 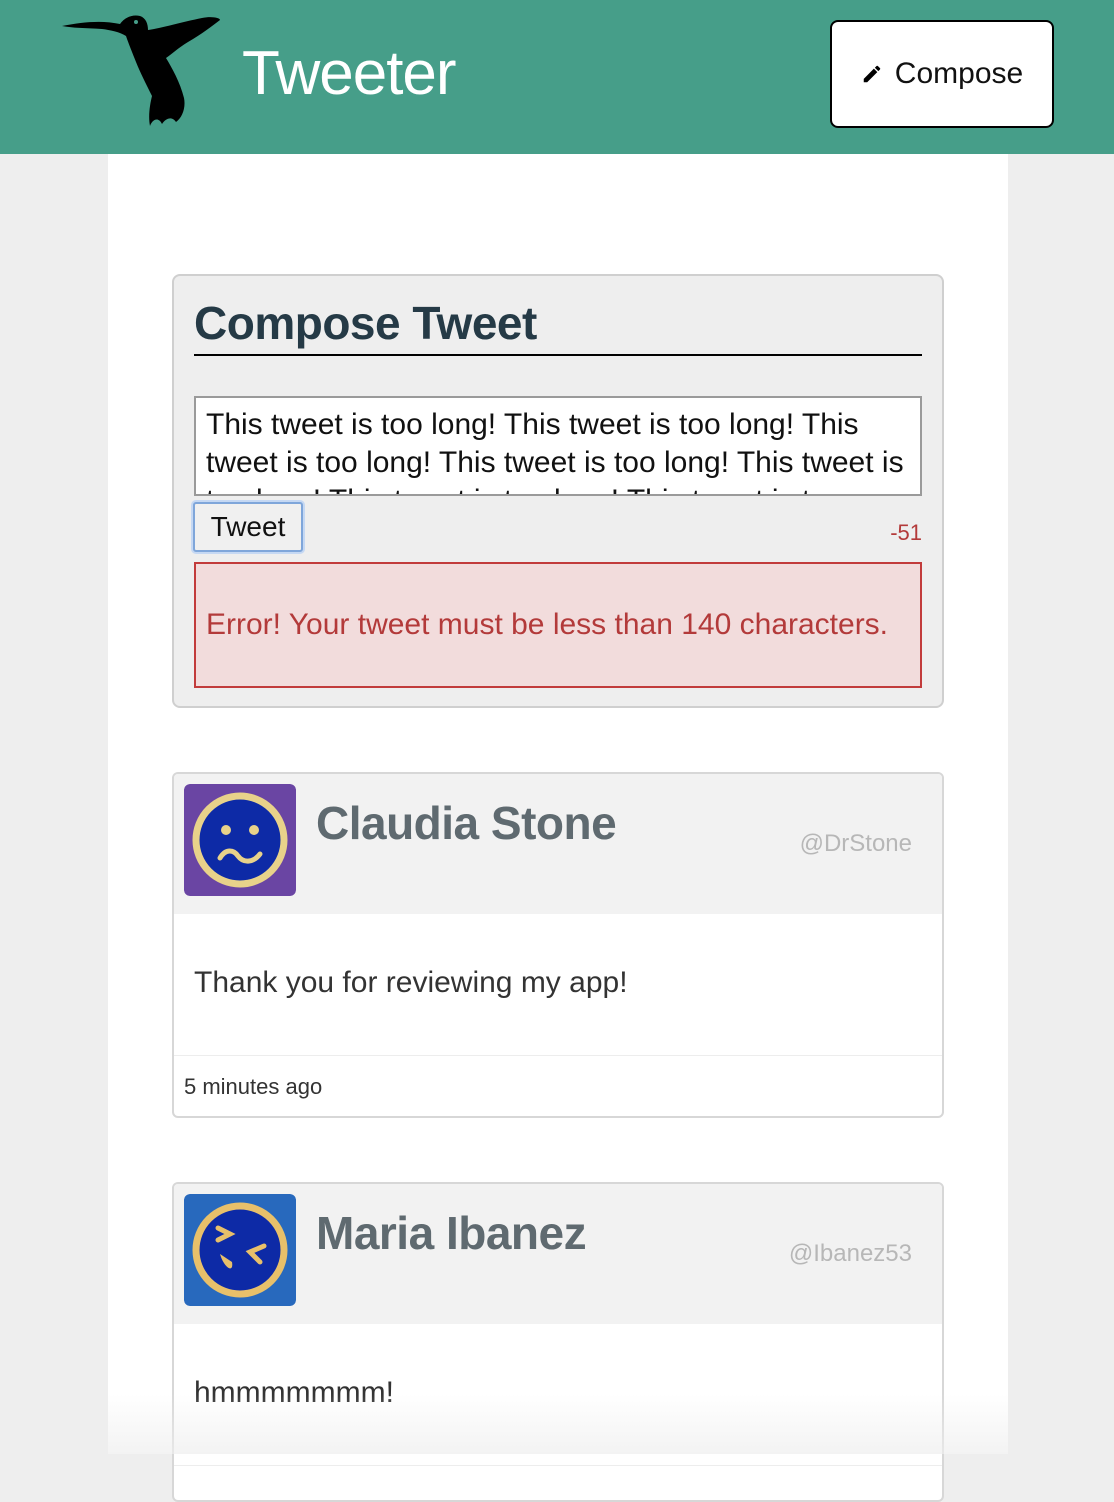 What do you see at coordinates (466, 823) in the screenshot?
I see `tweet-author-name: Claudia Stone` at bounding box center [466, 823].